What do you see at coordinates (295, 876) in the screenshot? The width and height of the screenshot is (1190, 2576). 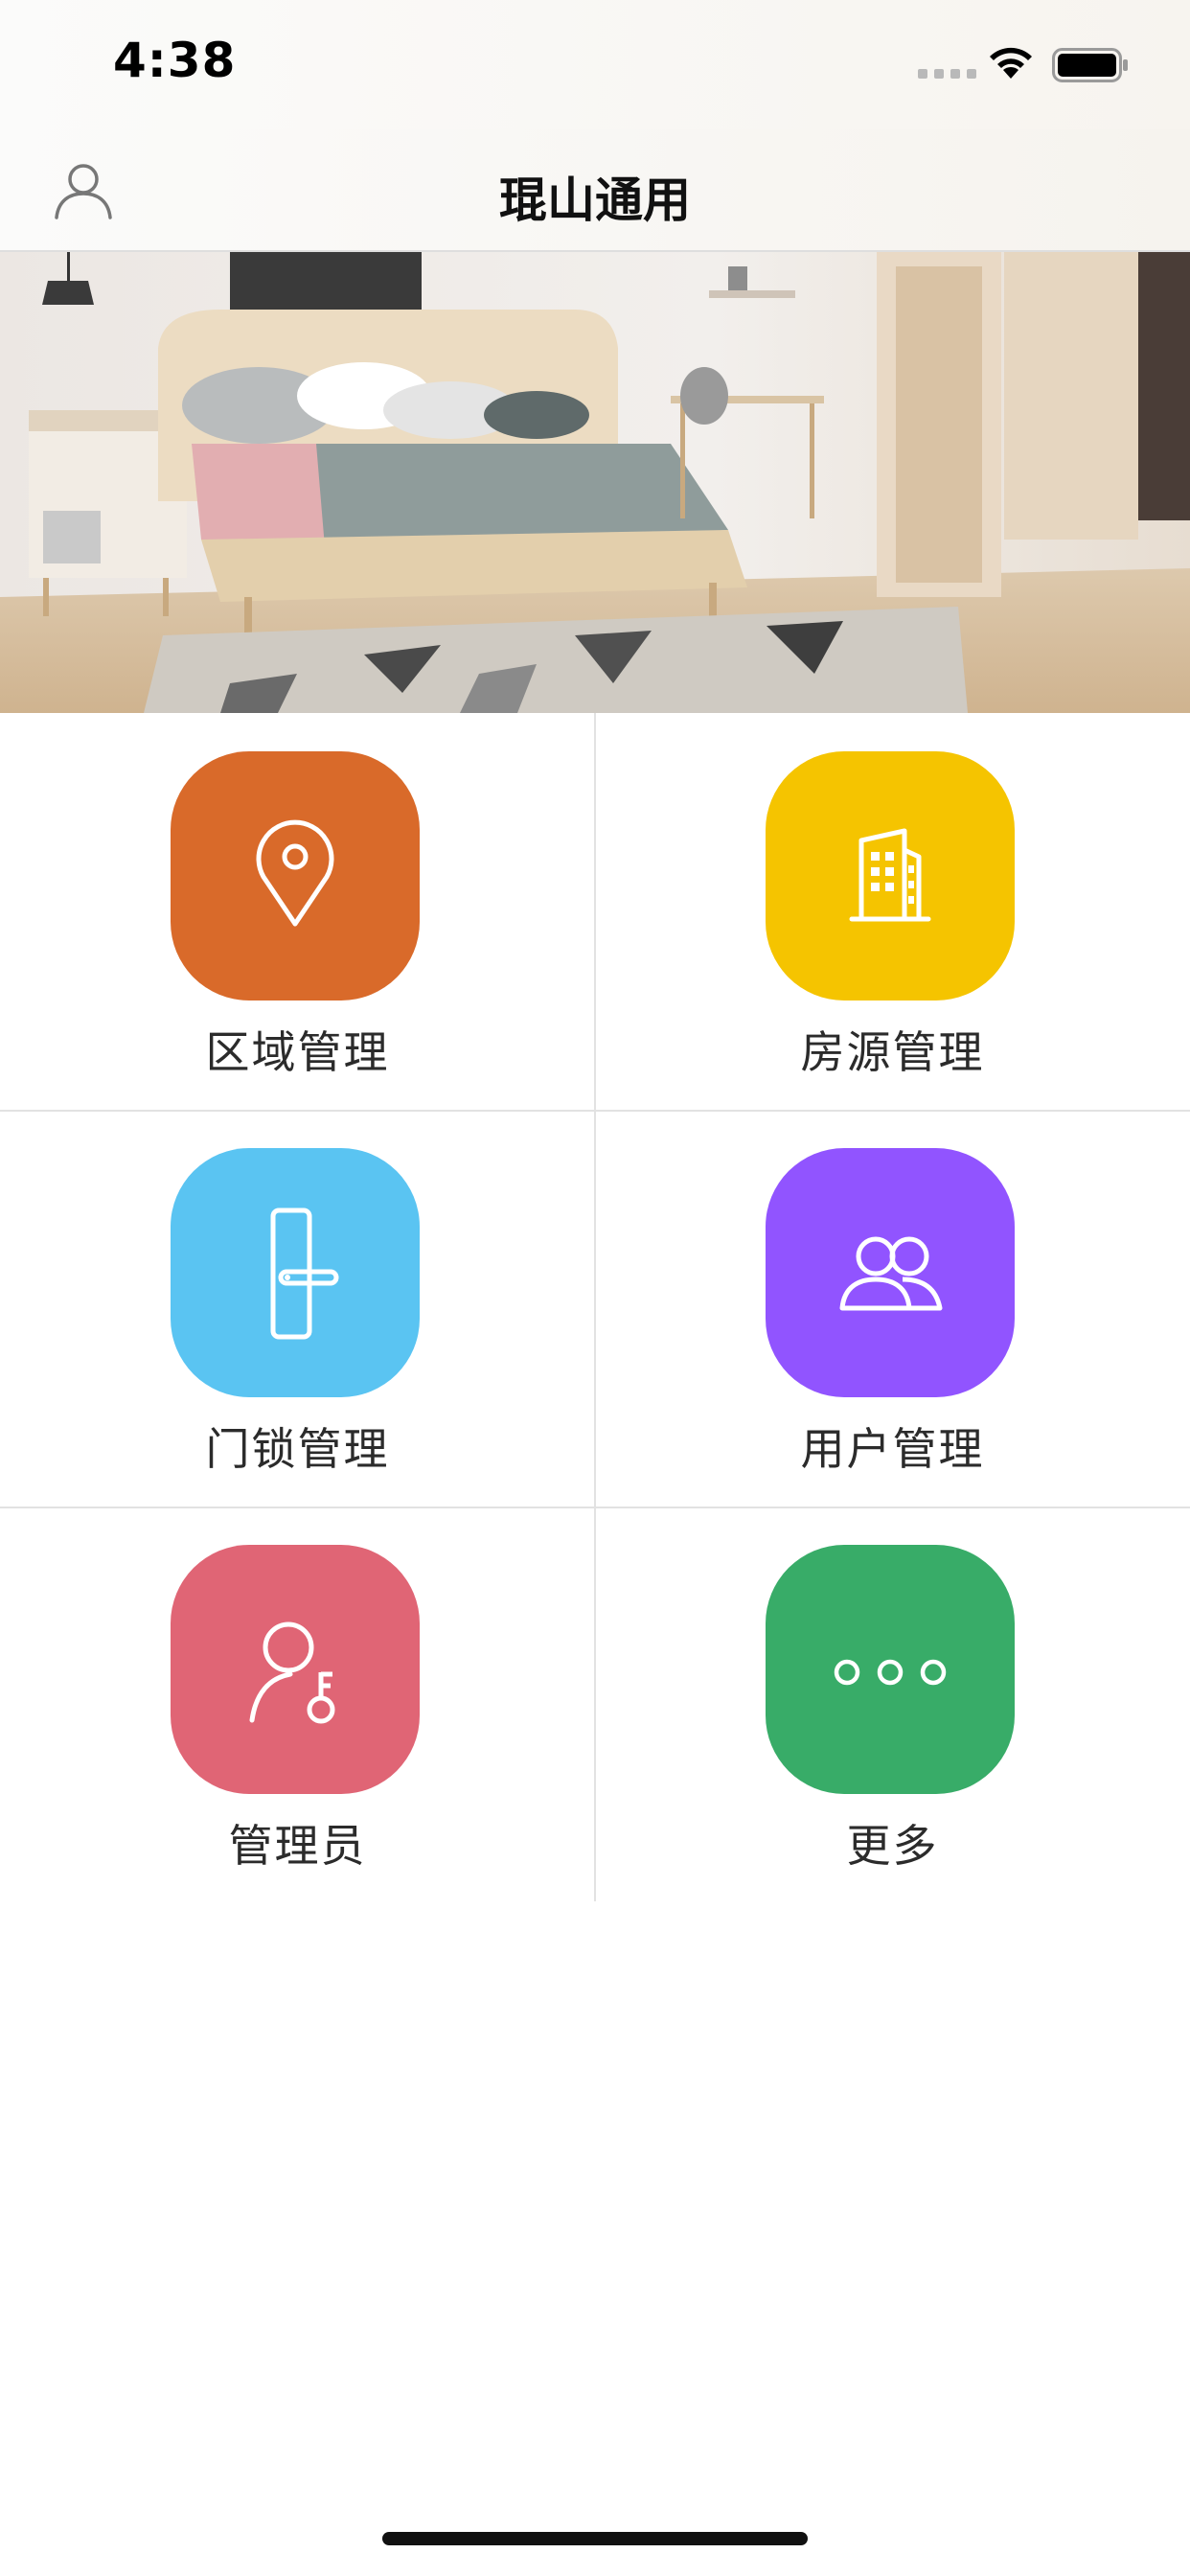 I see `location-pin-icon` at bounding box center [295, 876].